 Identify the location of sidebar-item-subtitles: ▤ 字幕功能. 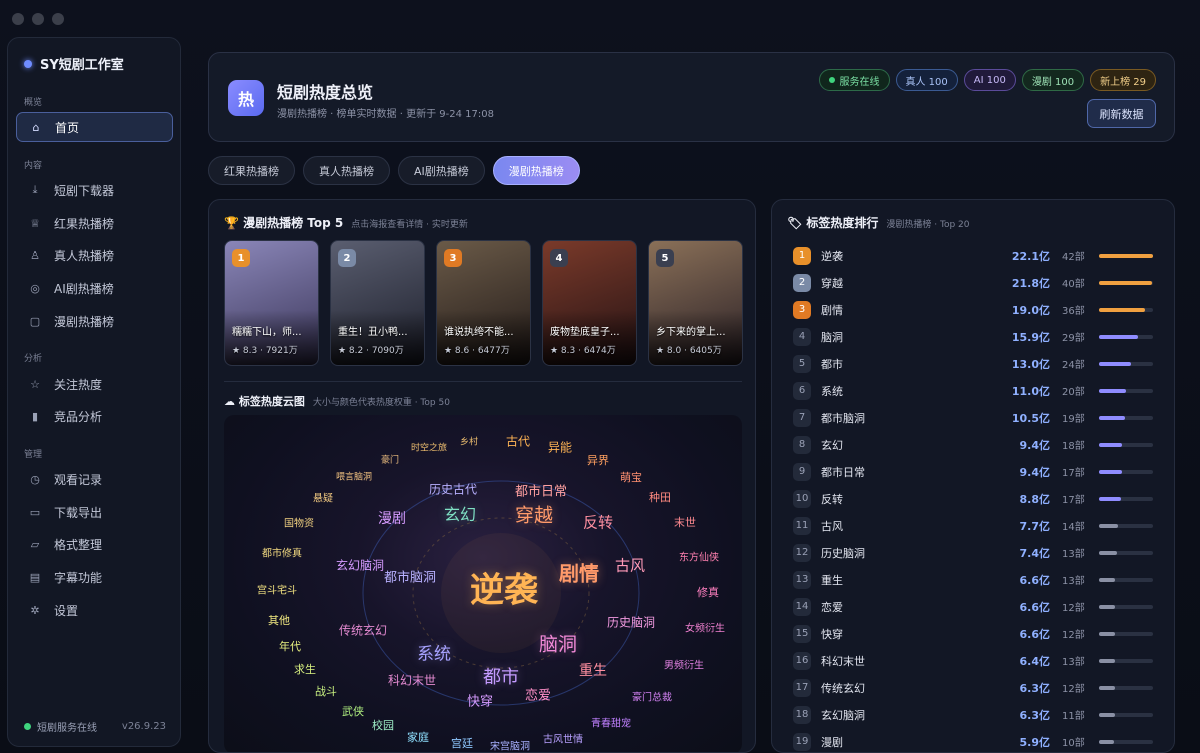
(94, 577).